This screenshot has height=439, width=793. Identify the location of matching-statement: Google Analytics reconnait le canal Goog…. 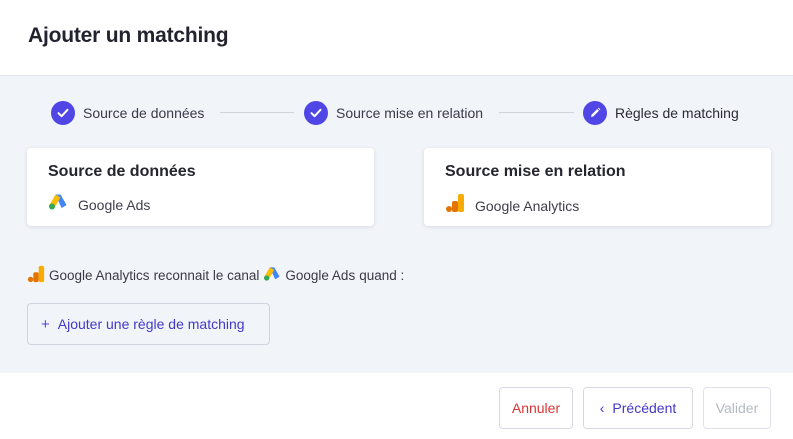
(215, 275).